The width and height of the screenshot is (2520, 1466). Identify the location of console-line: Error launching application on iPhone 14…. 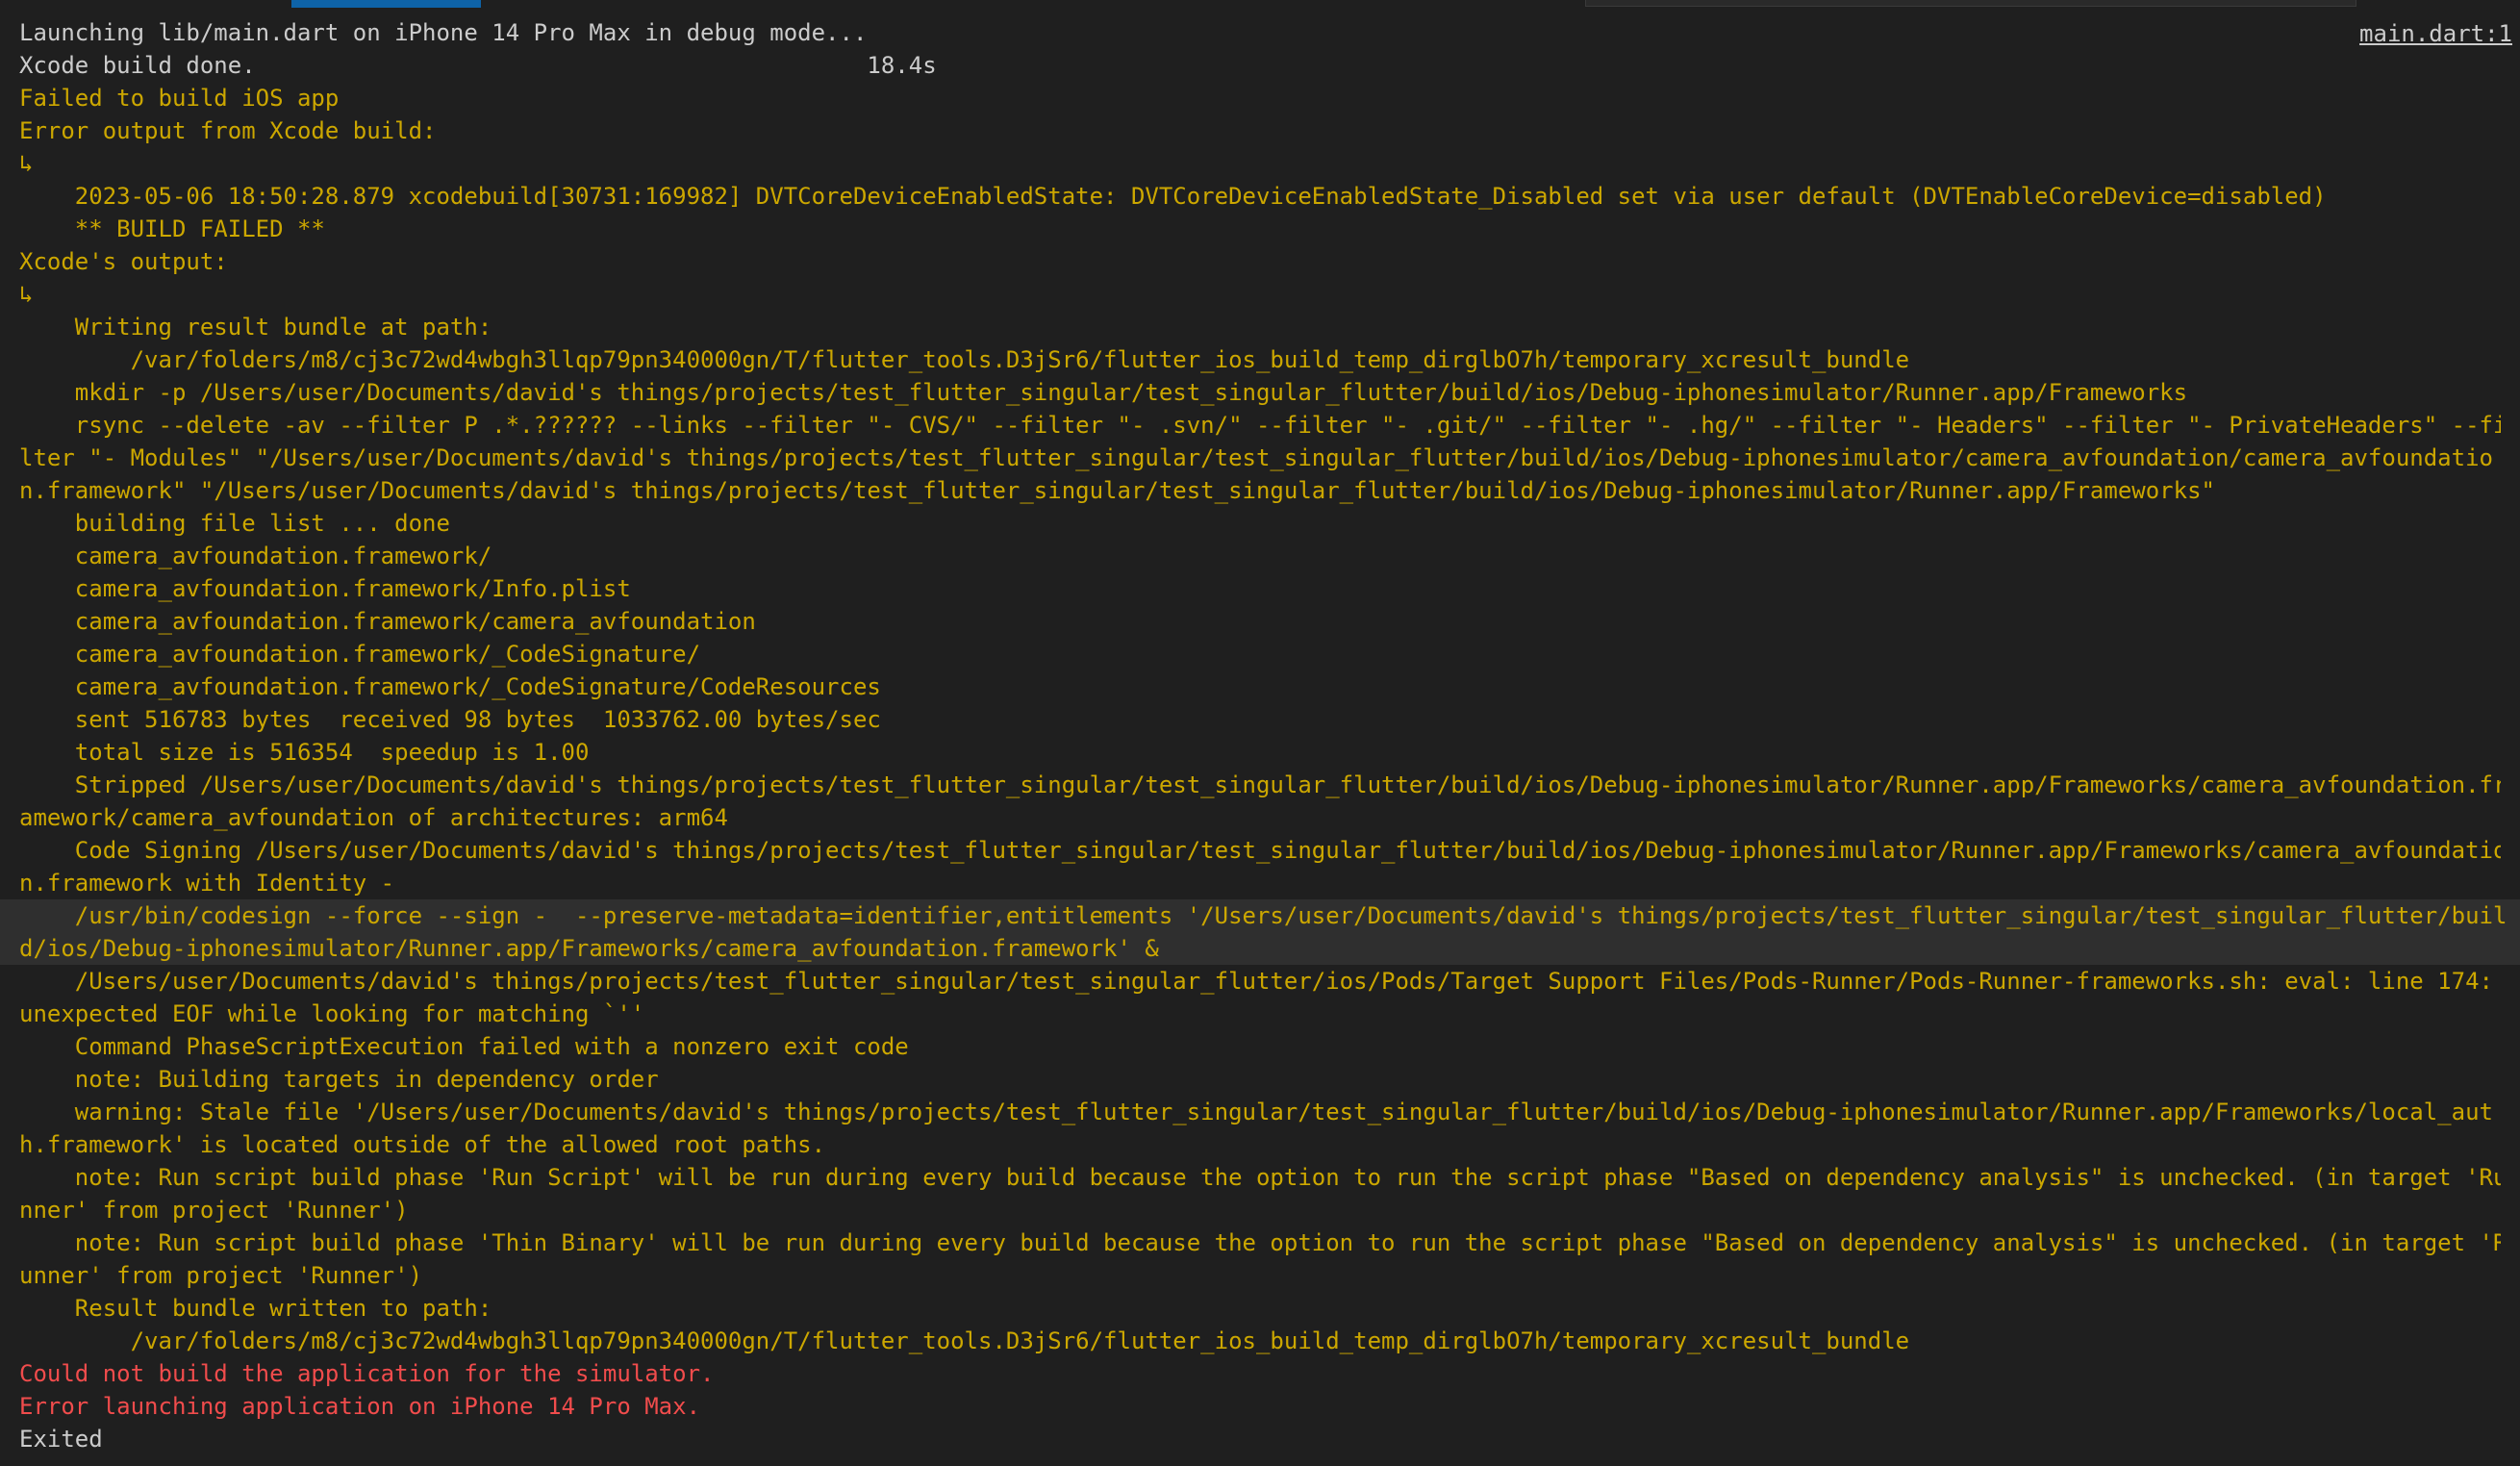
(360, 1406).